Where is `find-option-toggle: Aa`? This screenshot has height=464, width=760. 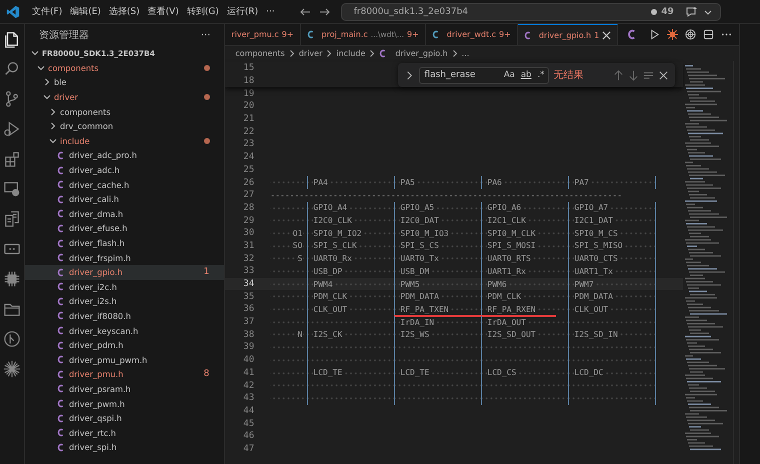 find-option-toggle: Aa is located at coordinates (509, 75).